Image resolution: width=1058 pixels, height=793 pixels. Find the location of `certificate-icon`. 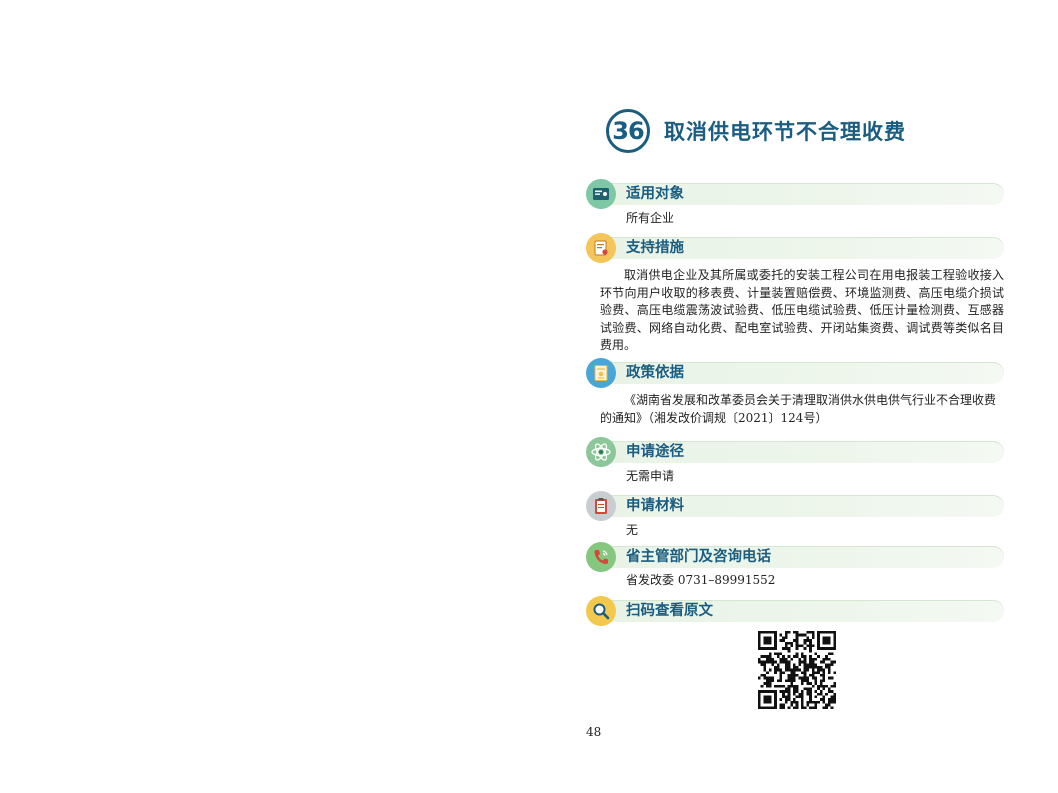

certificate-icon is located at coordinates (601, 373).